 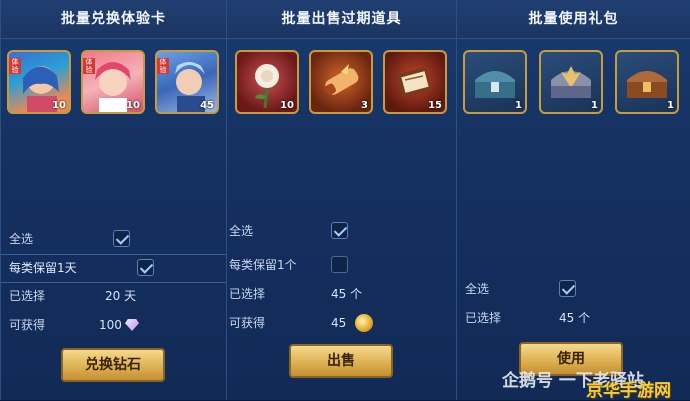 What do you see at coordinates (187, 82) in the screenshot?
I see `hero-card: 体验 45` at bounding box center [187, 82].